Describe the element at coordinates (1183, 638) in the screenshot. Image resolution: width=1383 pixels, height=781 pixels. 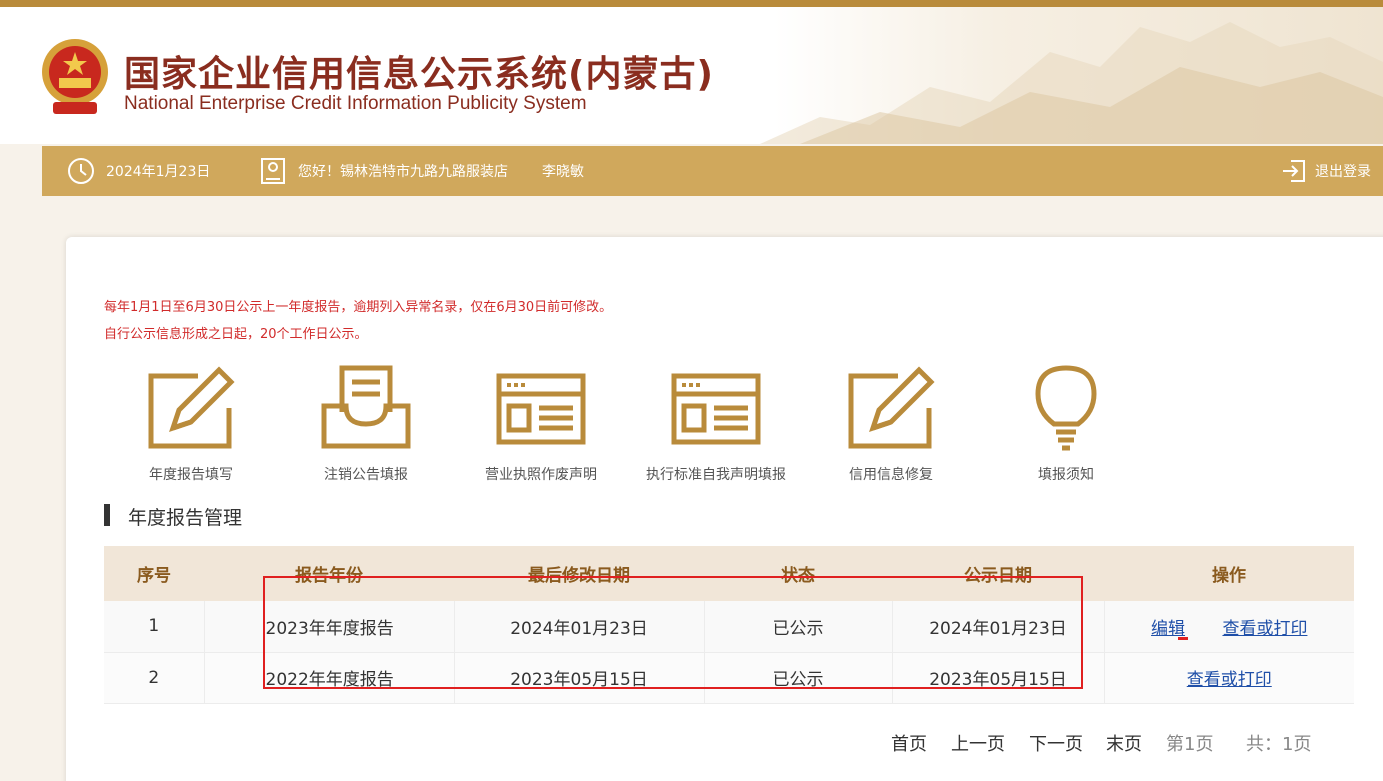
I see `highlight-mark` at that location.